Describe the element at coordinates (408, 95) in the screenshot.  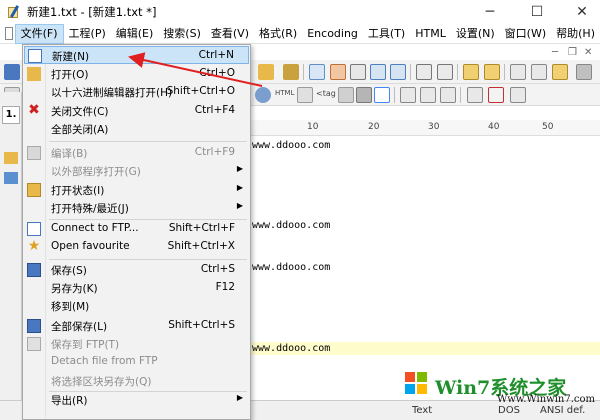
I see `run-icon` at that location.